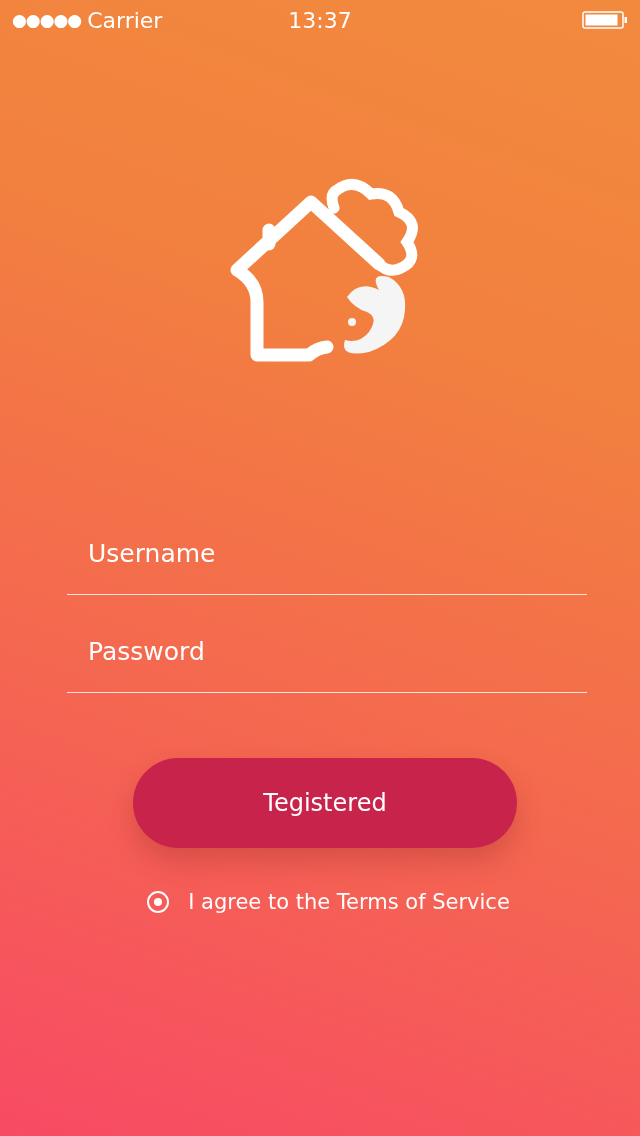 This screenshot has width=640, height=1136. Describe the element at coordinates (327, 664) in the screenshot. I see `input-field: Password` at that location.